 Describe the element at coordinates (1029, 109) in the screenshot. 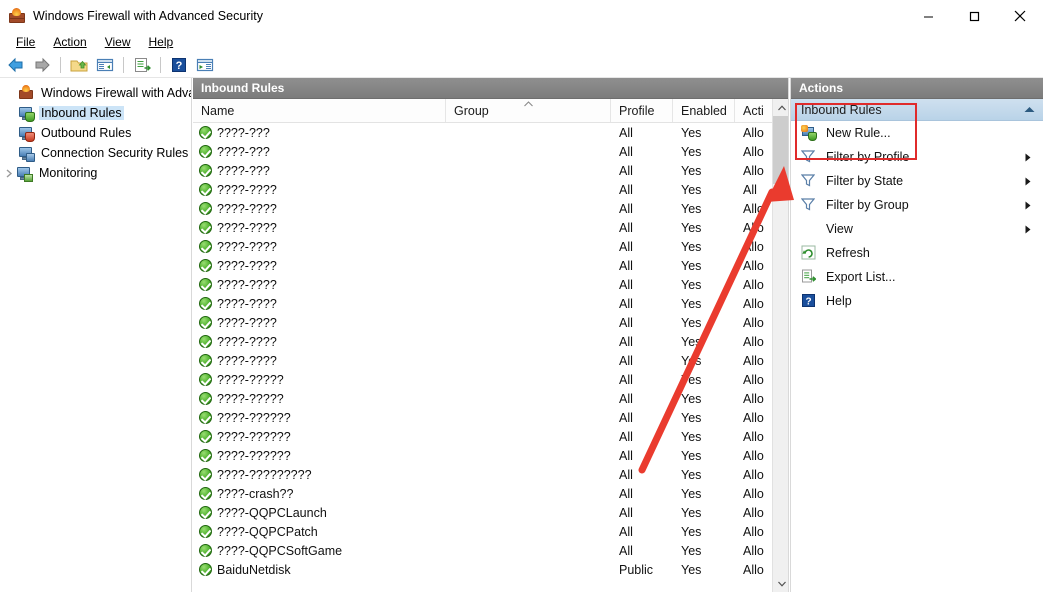

I see `chevron-up-icon` at that location.